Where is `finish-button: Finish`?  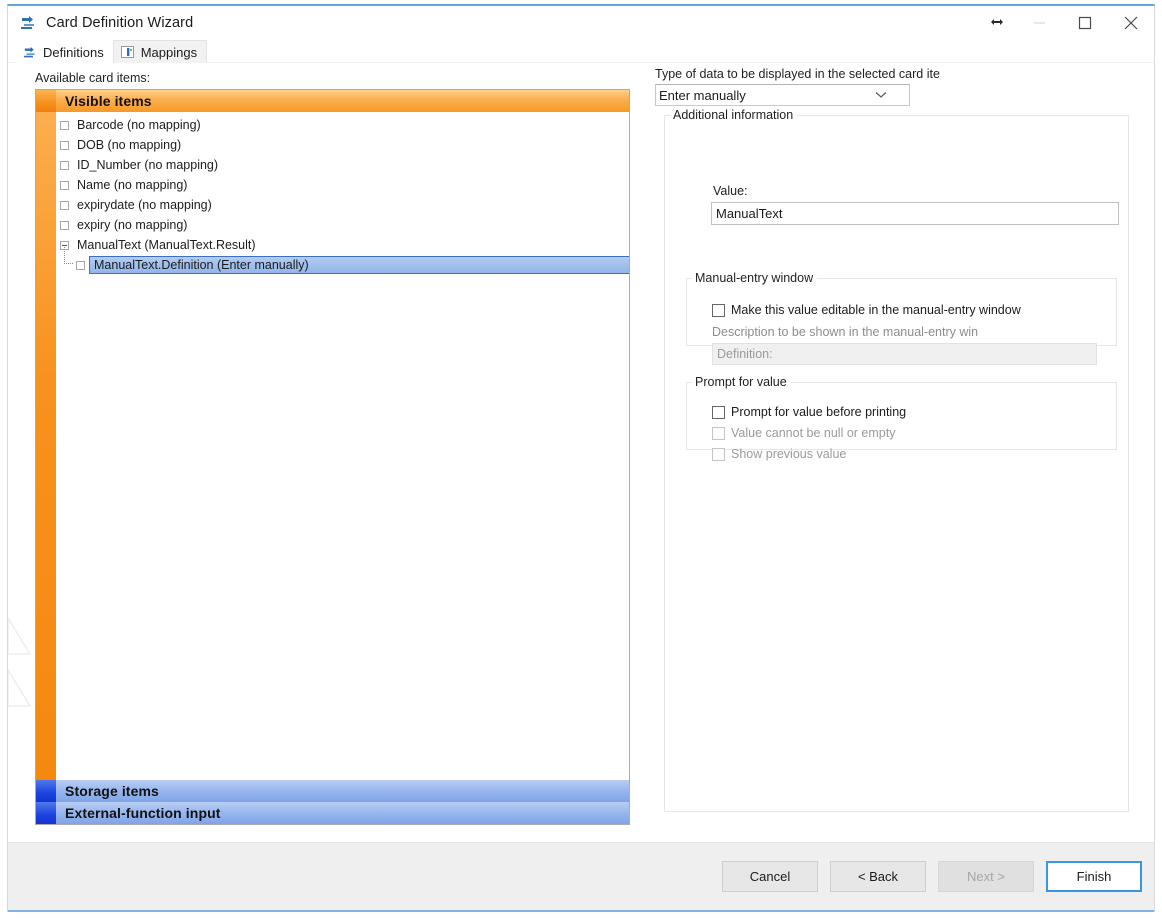 finish-button: Finish is located at coordinates (1094, 876).